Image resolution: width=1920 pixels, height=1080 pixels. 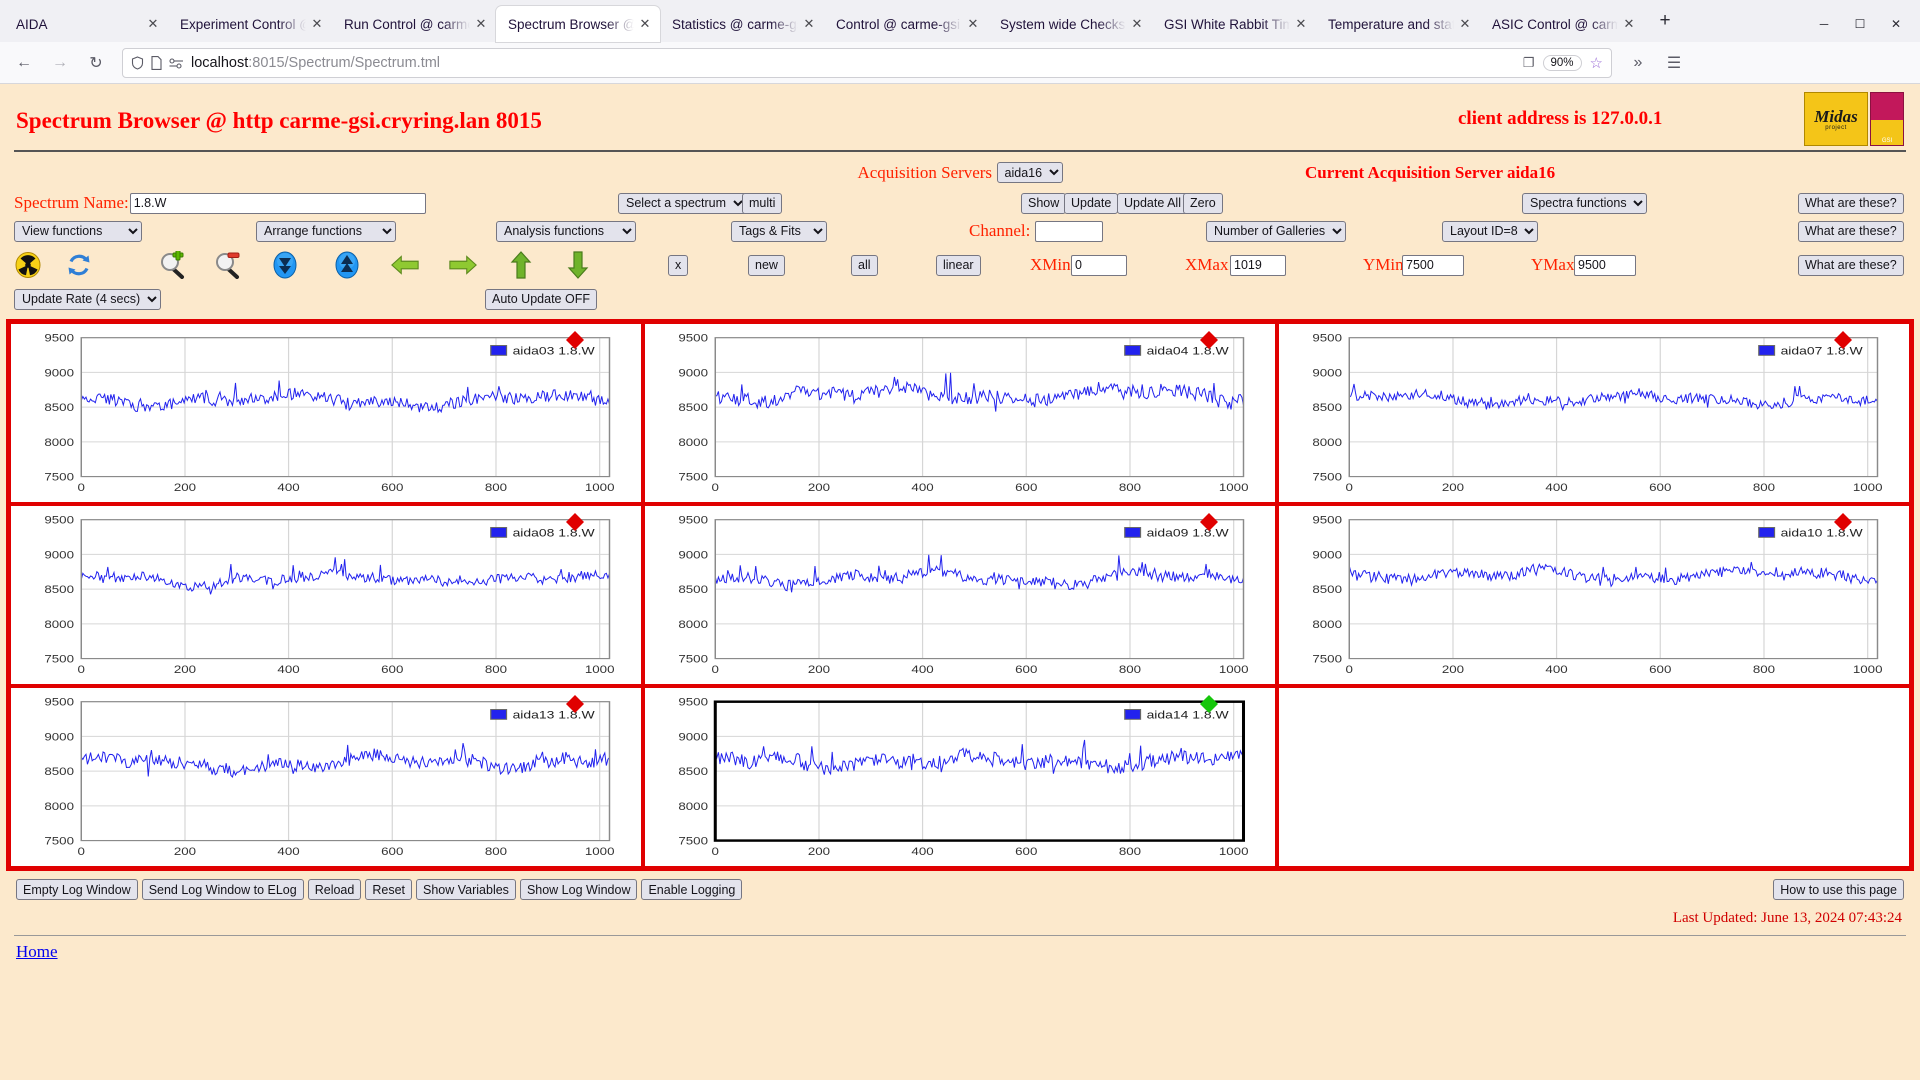 What do you see at coordinates (277, 203) in the screenshot?
I see `spectrum-name-input` at bounding box center [277, 203].